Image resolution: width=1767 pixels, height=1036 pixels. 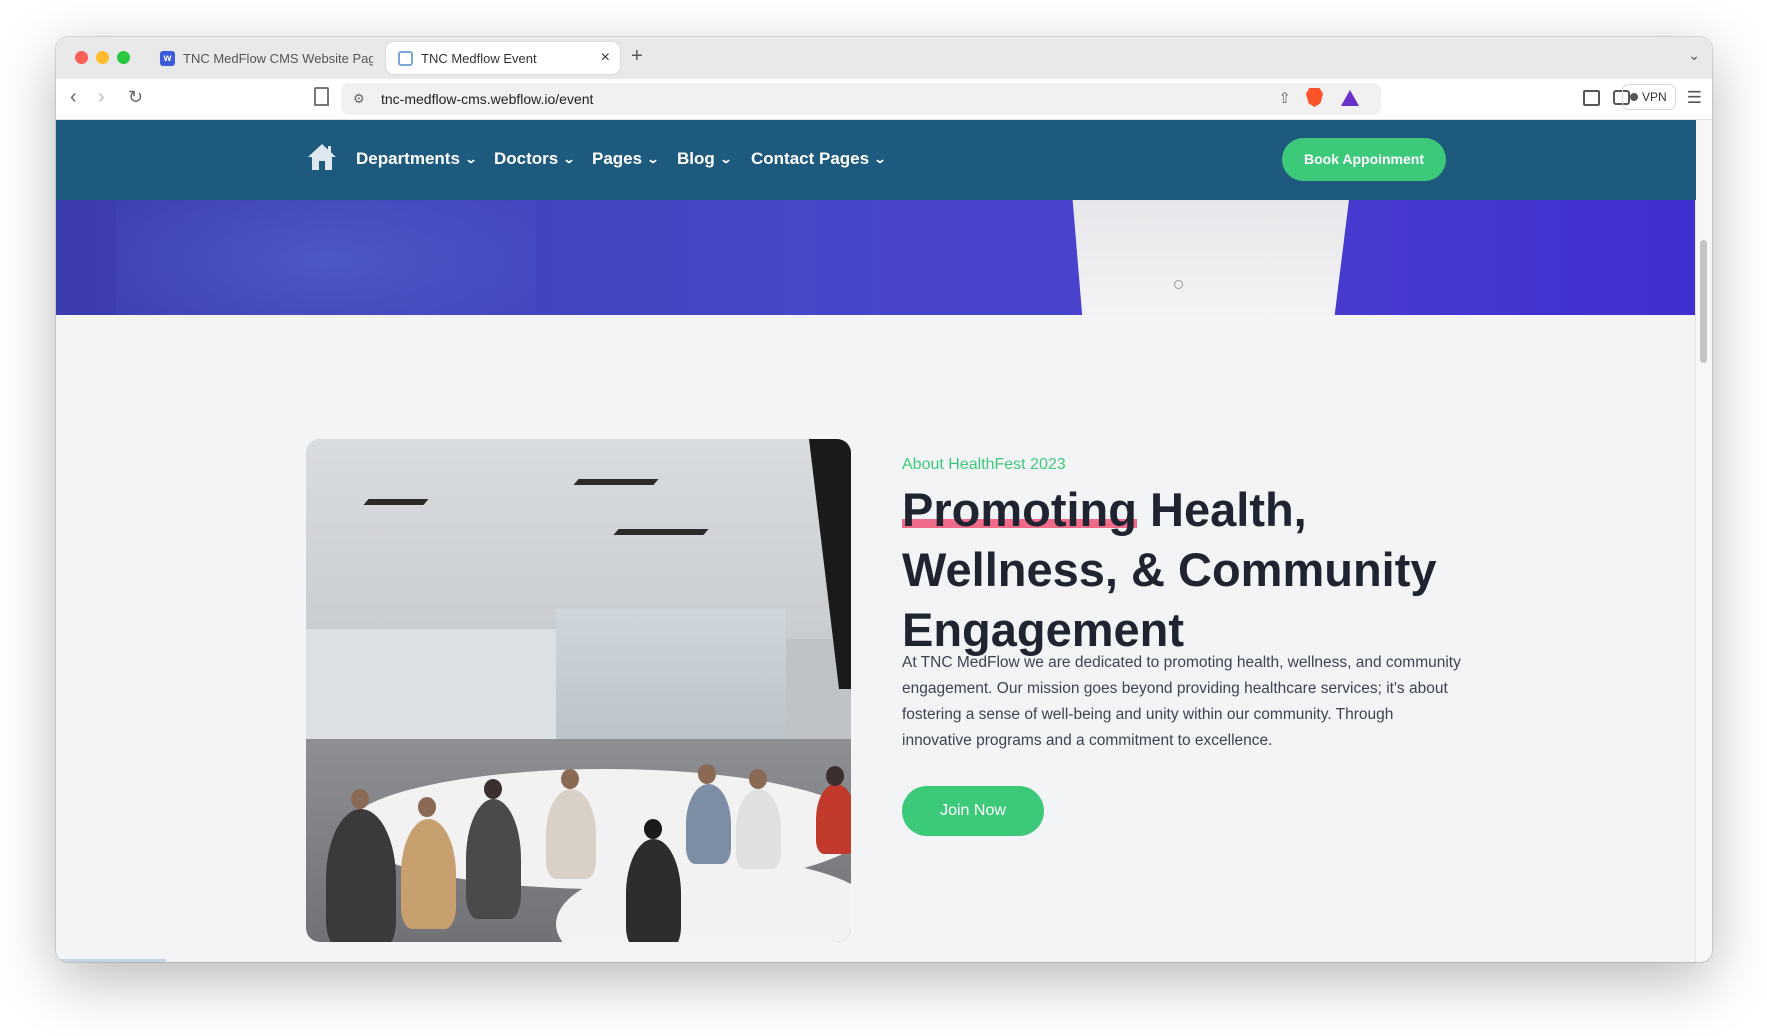 I want to click on heading-line-1-rest: Health,, so click(x=1221, y=509).